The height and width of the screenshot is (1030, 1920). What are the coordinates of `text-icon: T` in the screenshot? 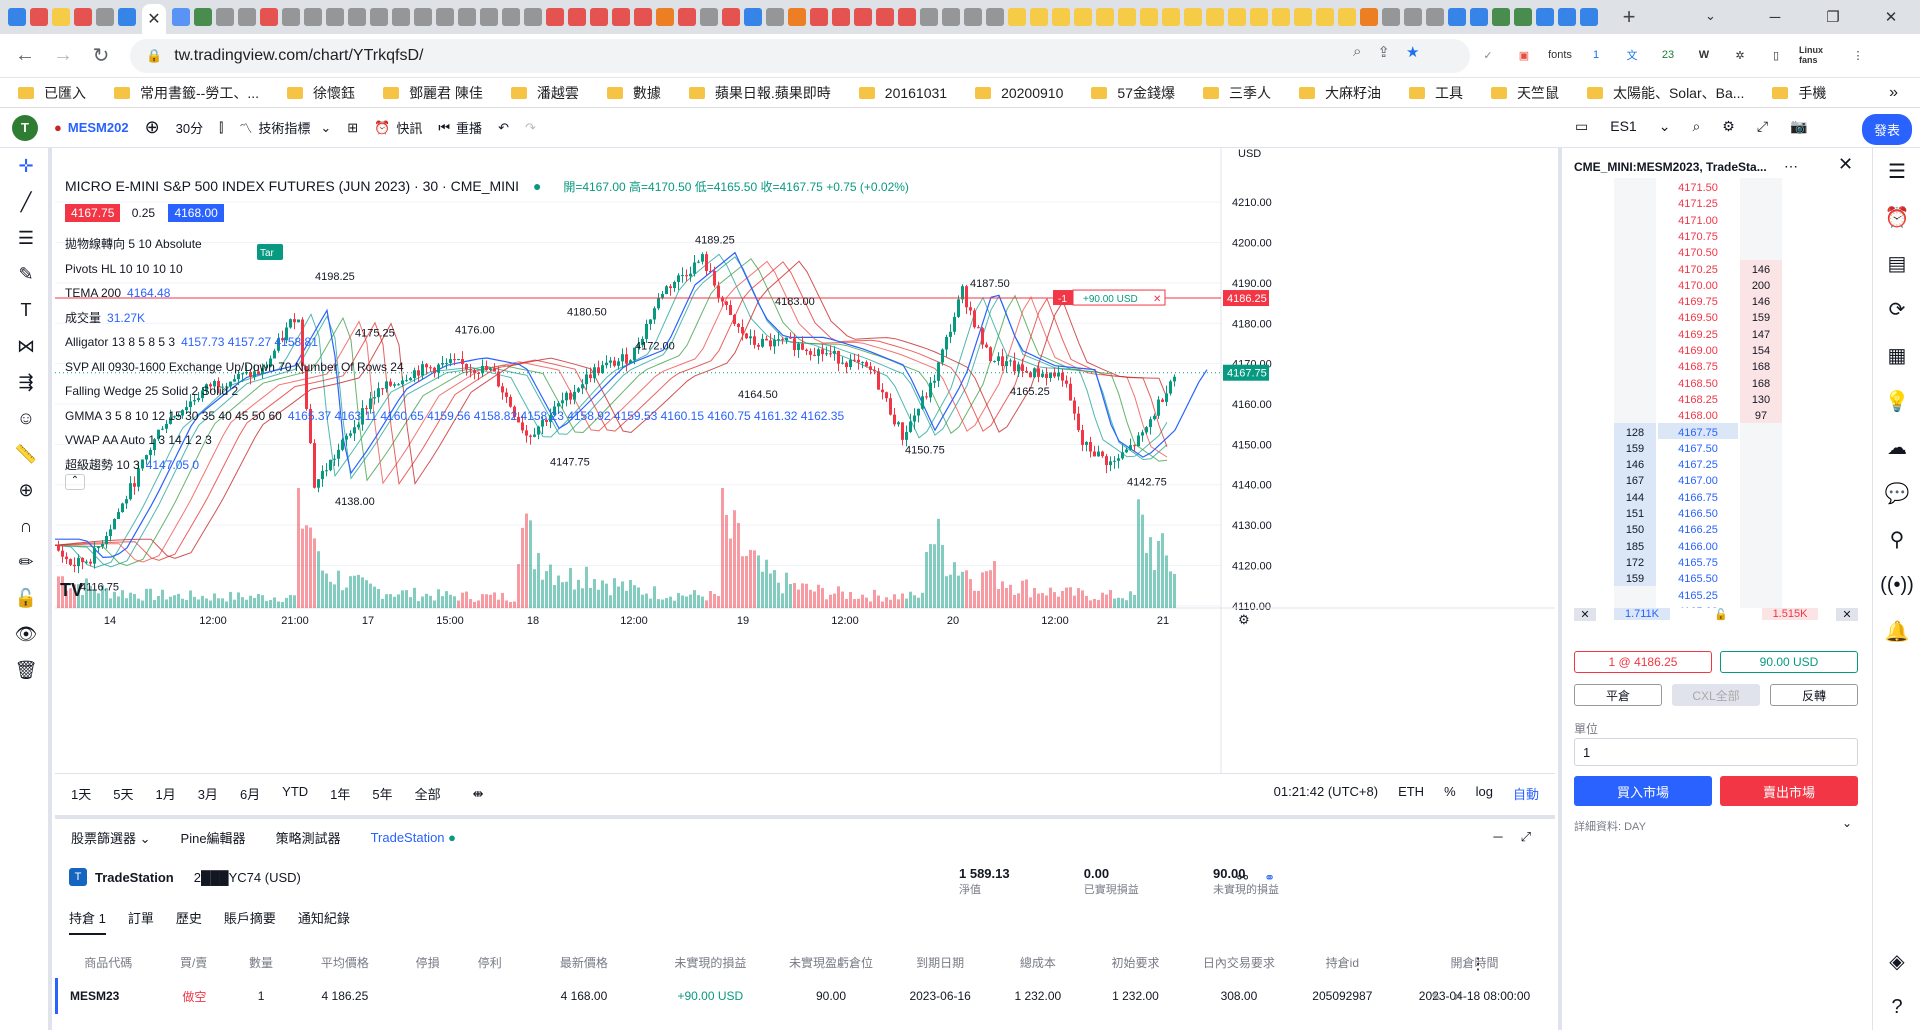 It's located at (26, 310).